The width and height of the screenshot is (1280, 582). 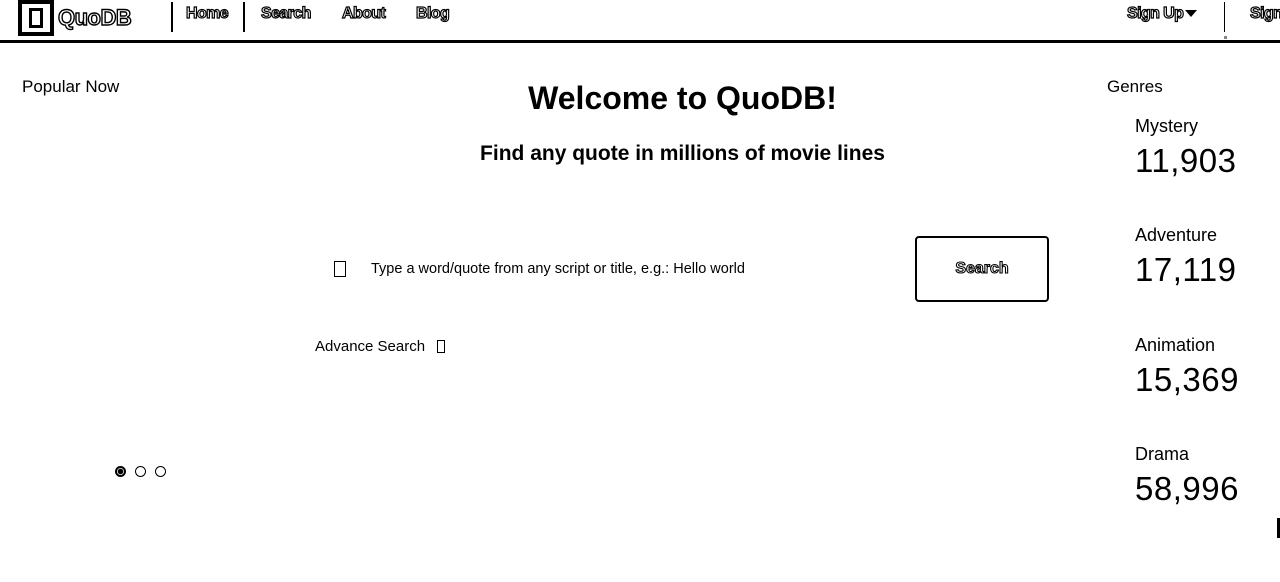 I want to click on expand-icon, so click(x=441, y=346).